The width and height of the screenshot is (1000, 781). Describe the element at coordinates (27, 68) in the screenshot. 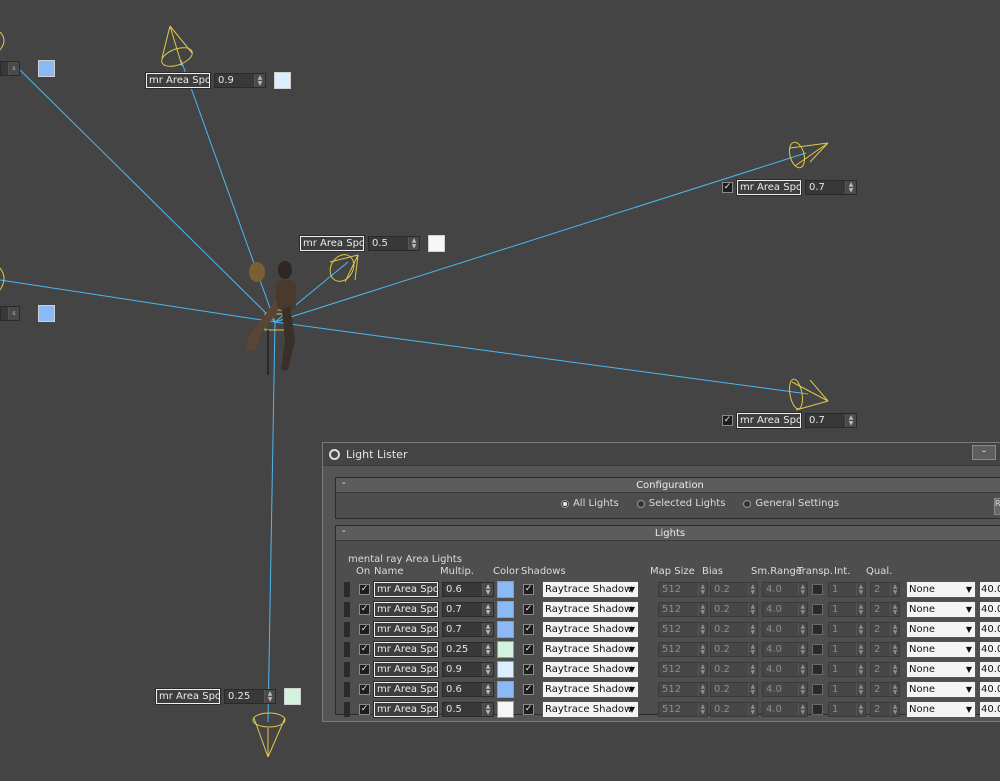

I see `viewport-light-label-partial: s` at that location.